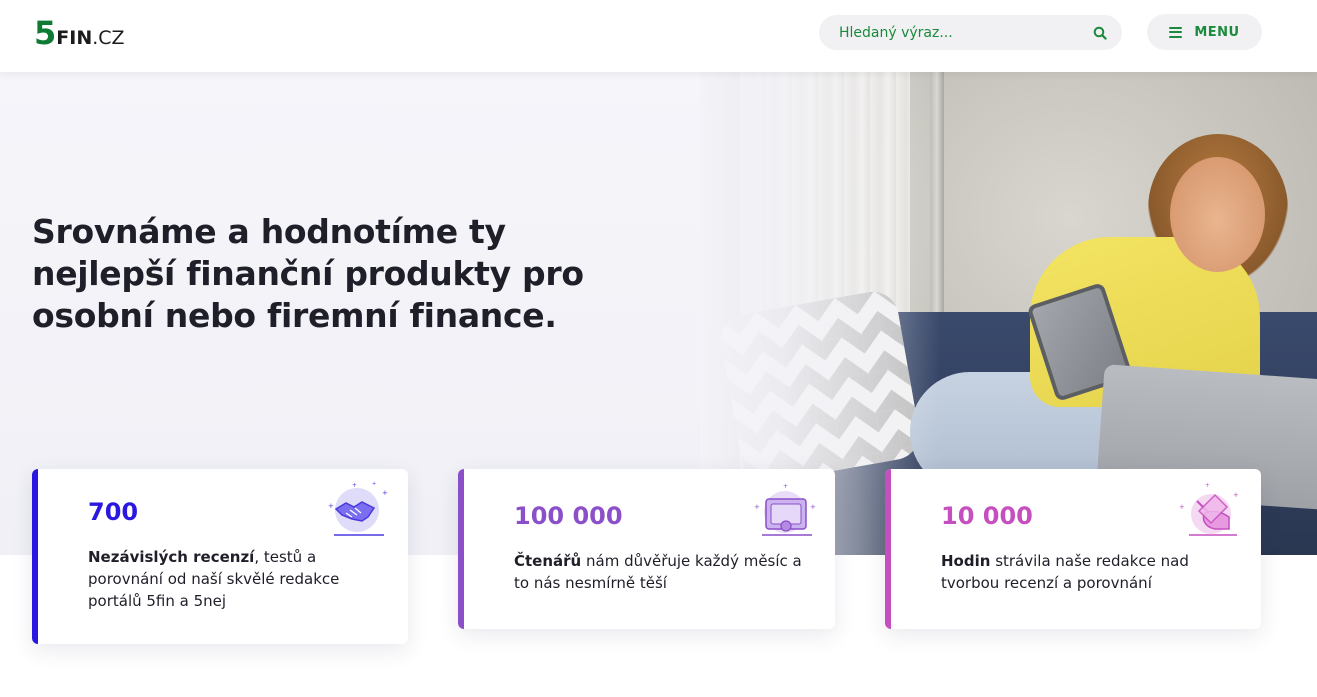 The height and width of the screenshot is (697, 1317). Describe the element at coordinates (45, 33) in the screenshot. I see `logo-digit: 5` at that location.